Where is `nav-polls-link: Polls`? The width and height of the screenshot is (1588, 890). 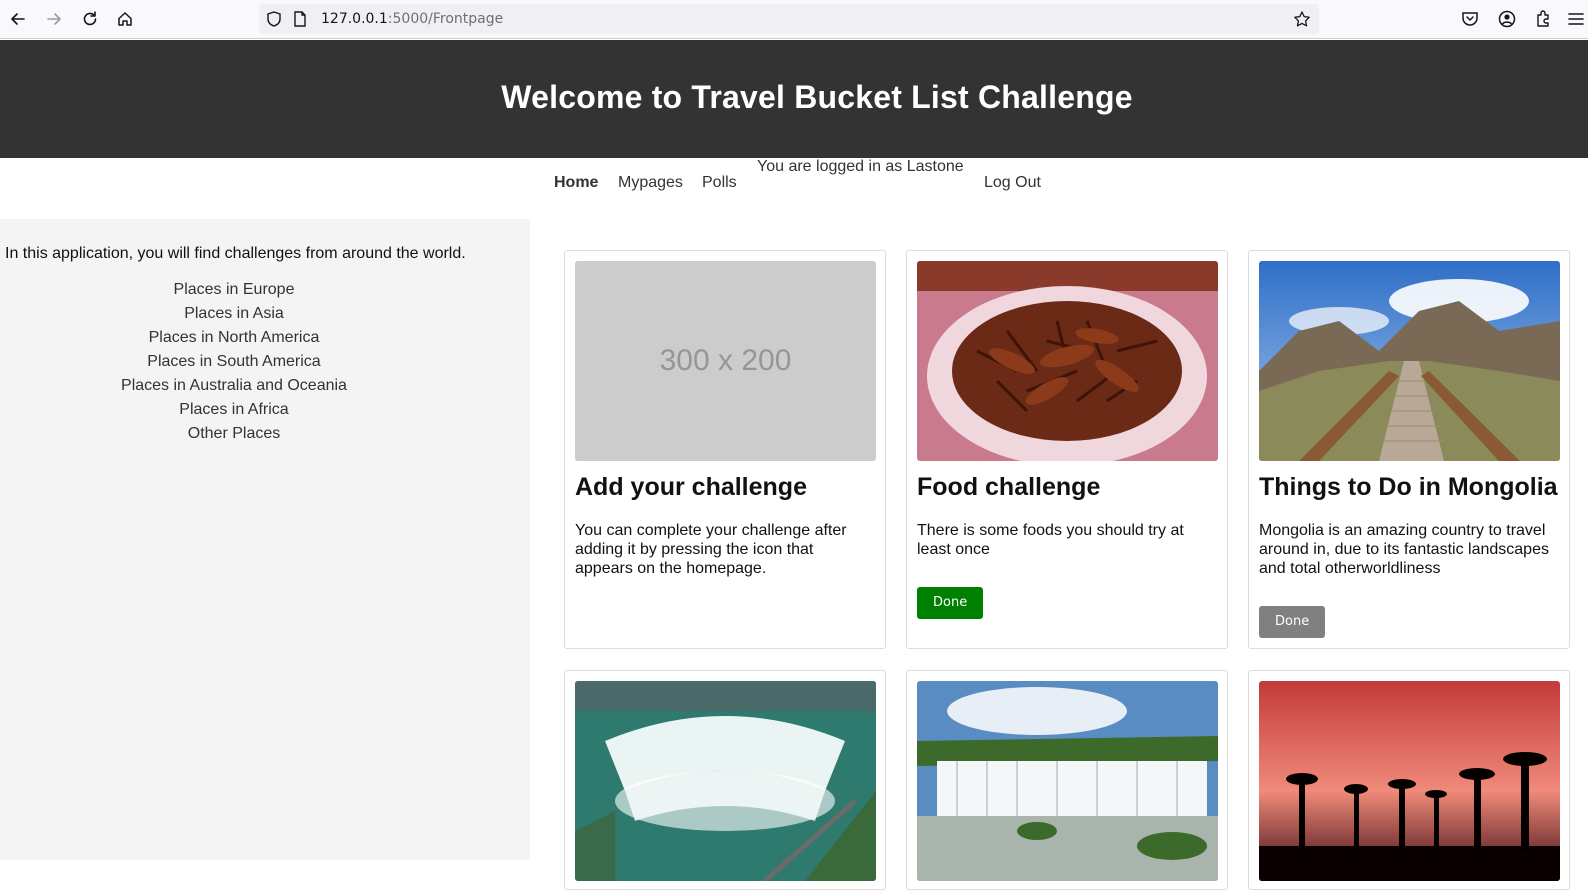
nav-polls-link: Polls is located at coordinates (719, 183).